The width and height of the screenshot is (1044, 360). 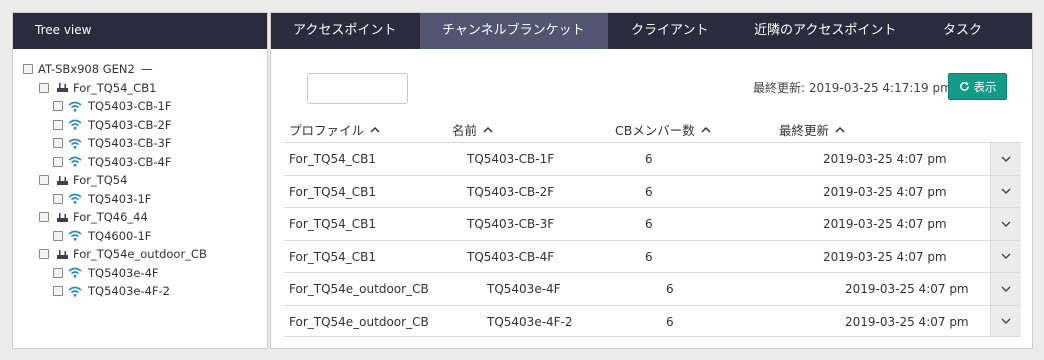 I want to click on tab-channel-blanket: チャンネルブランケット, so click(x=514, y=31).